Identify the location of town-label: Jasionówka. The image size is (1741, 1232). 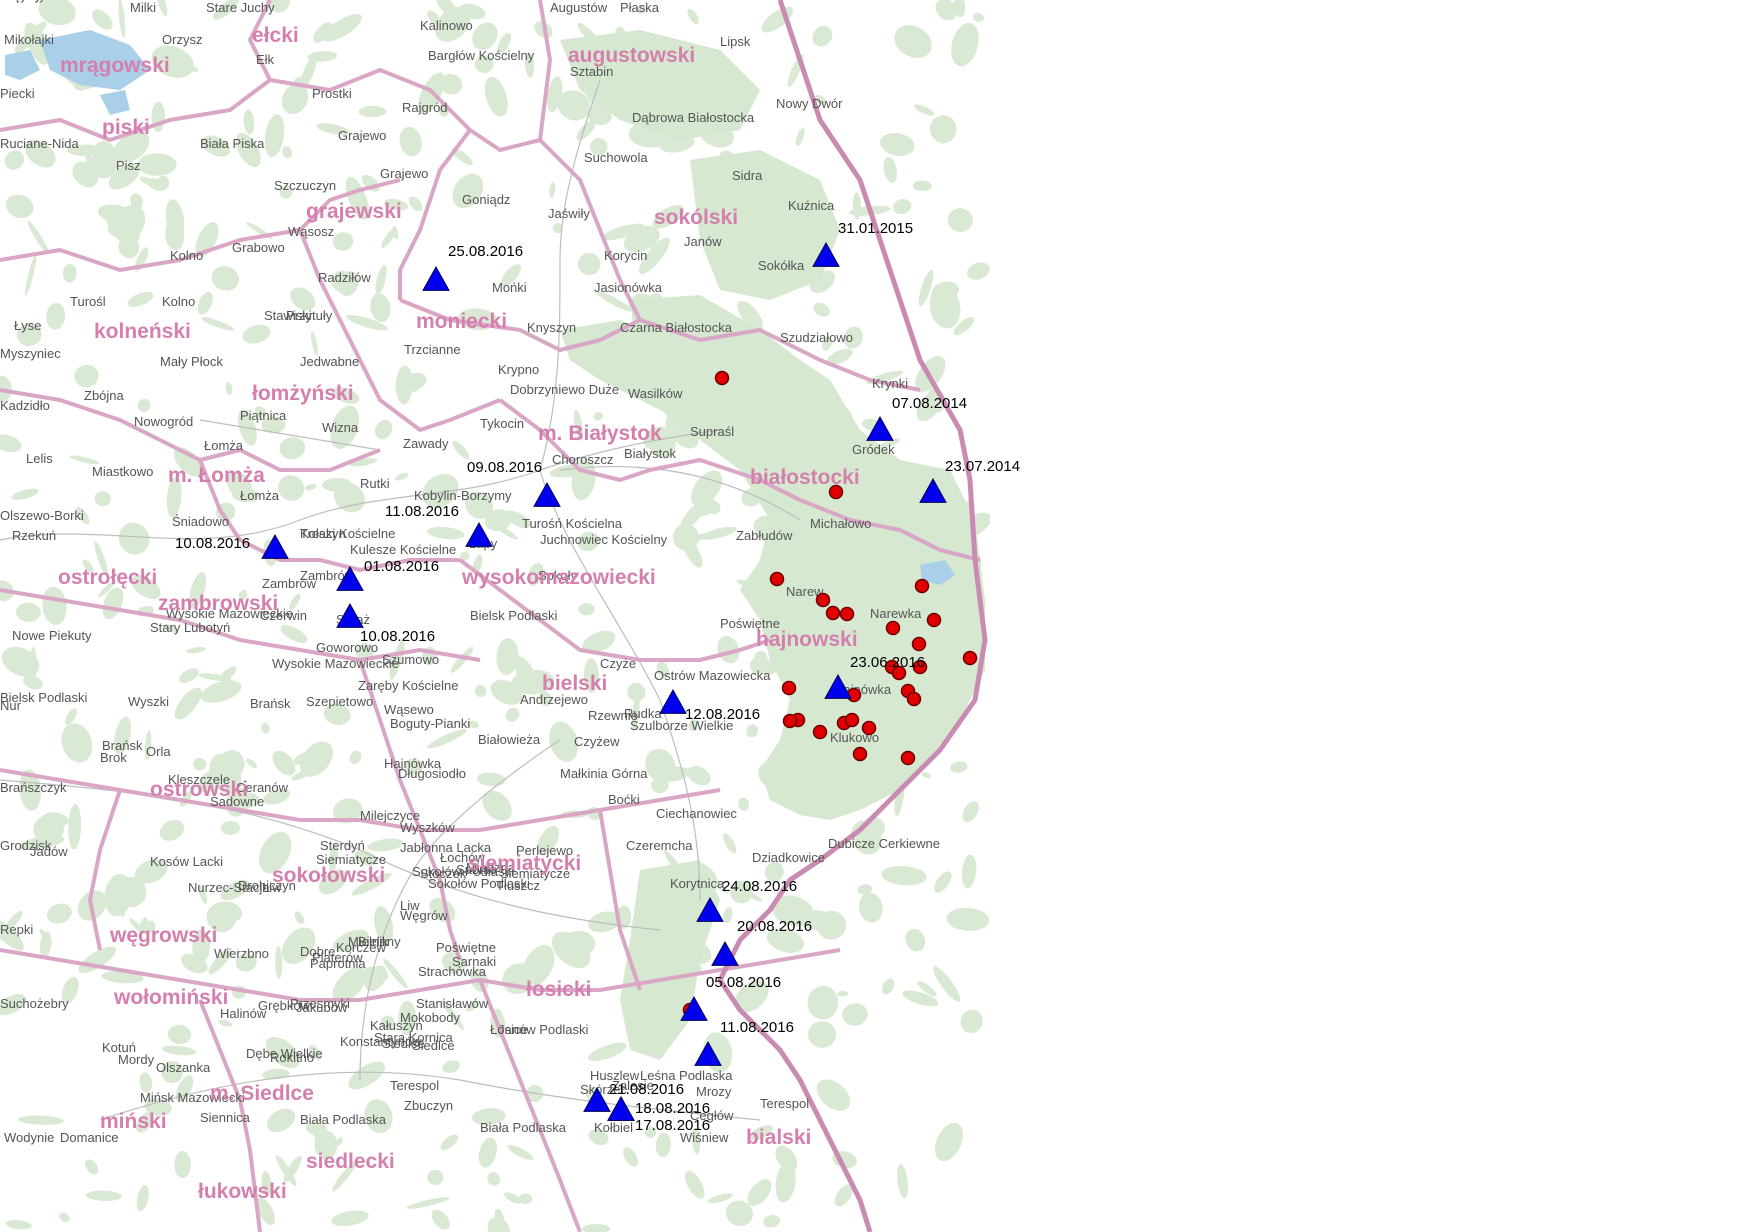
(628, 287).